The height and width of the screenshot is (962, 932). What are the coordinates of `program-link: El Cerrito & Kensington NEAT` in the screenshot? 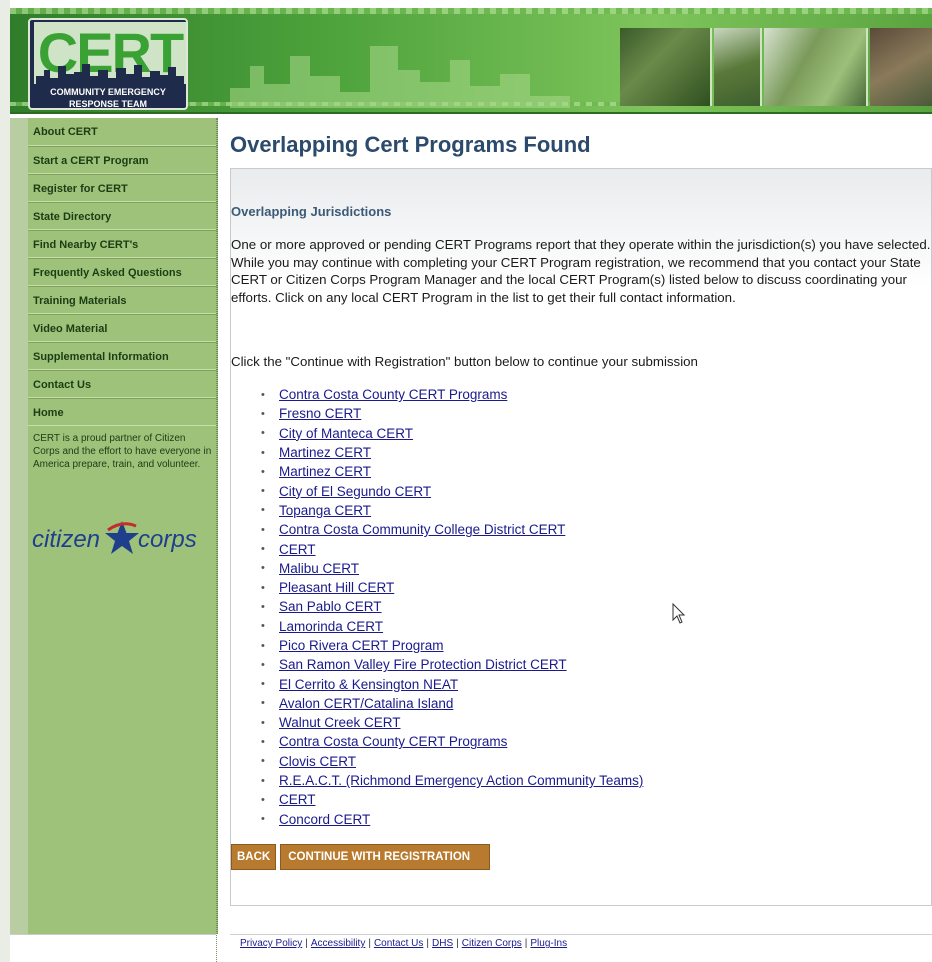 It's located at (368, 684).